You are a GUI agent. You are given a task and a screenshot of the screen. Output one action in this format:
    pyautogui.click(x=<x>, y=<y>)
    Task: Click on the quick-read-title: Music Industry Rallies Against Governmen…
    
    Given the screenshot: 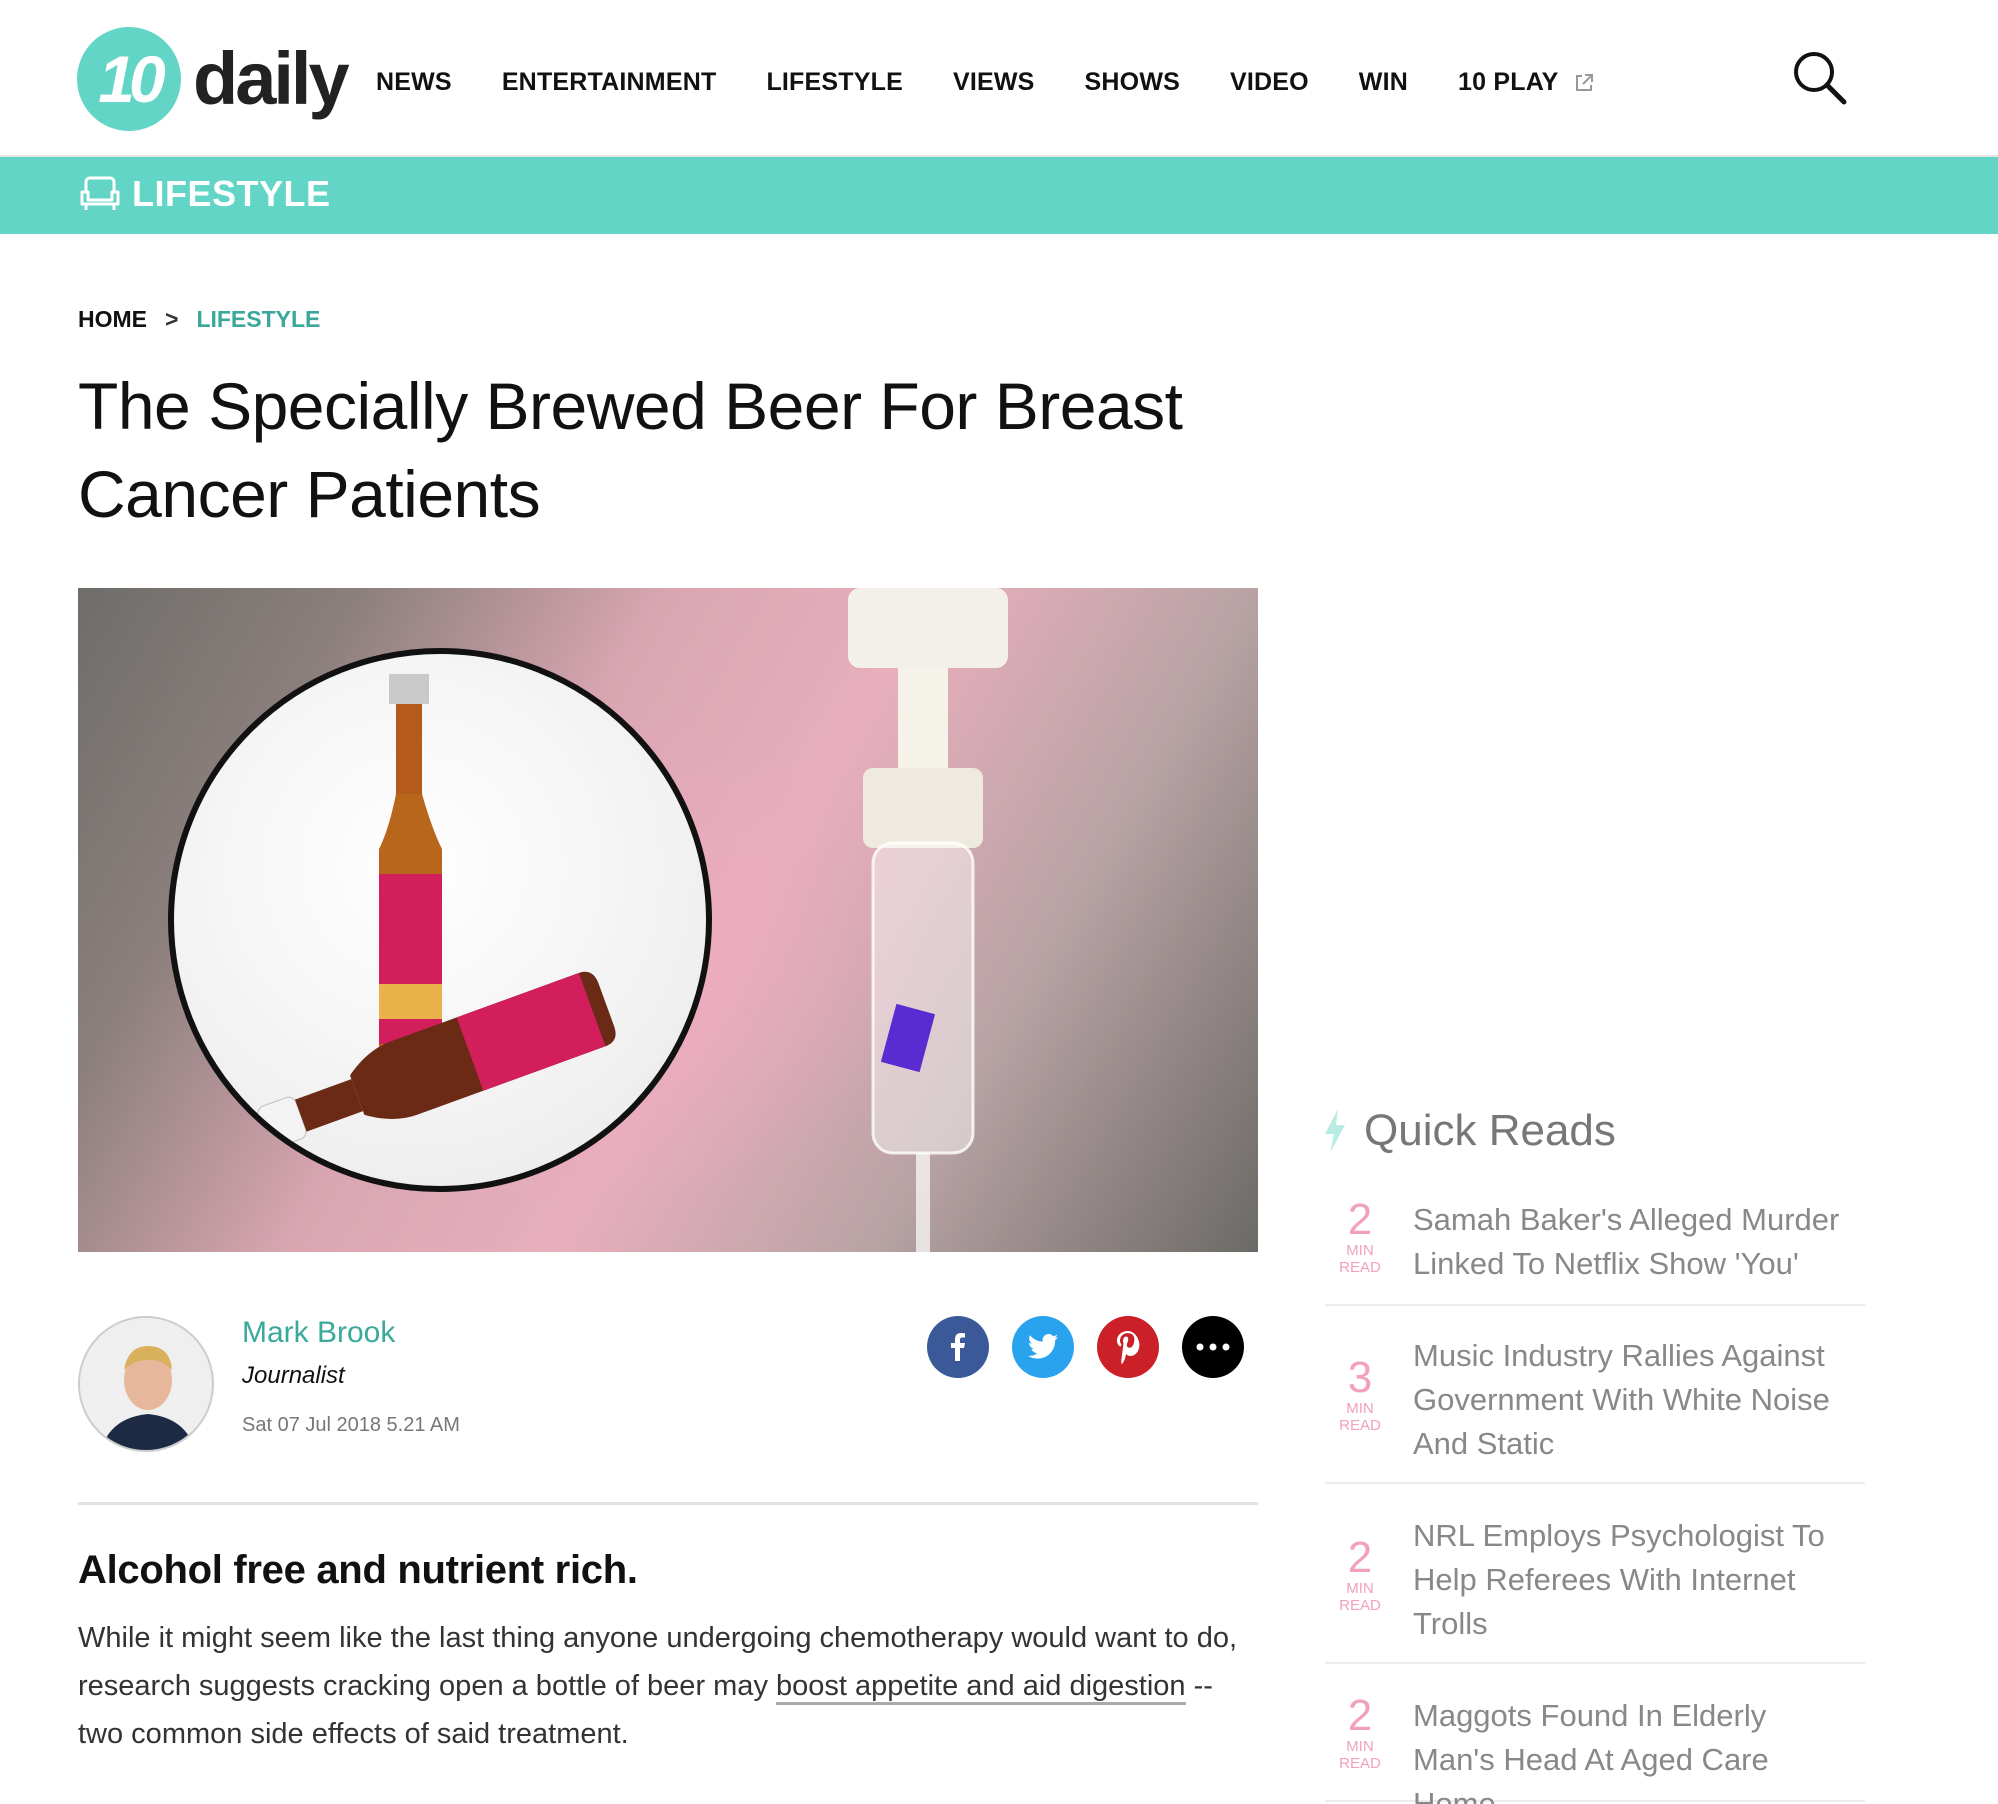 What is the action you would take?
    pyautogui.click(x=1621, y=1399)
    